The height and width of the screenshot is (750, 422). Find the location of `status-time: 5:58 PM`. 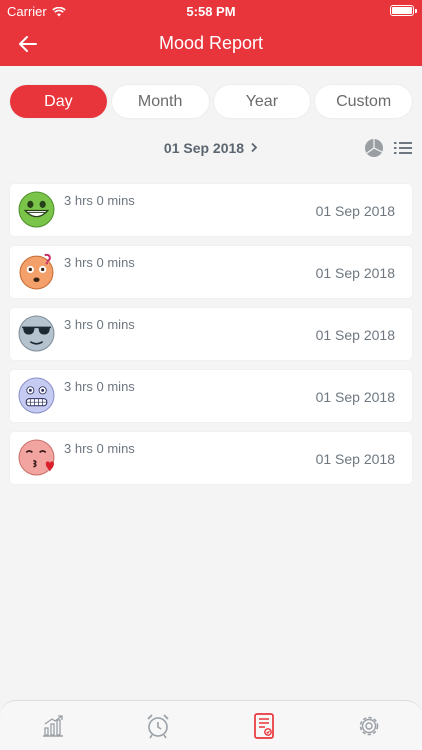

status-time: 5:58 PM is located at coordinates (211, 11).